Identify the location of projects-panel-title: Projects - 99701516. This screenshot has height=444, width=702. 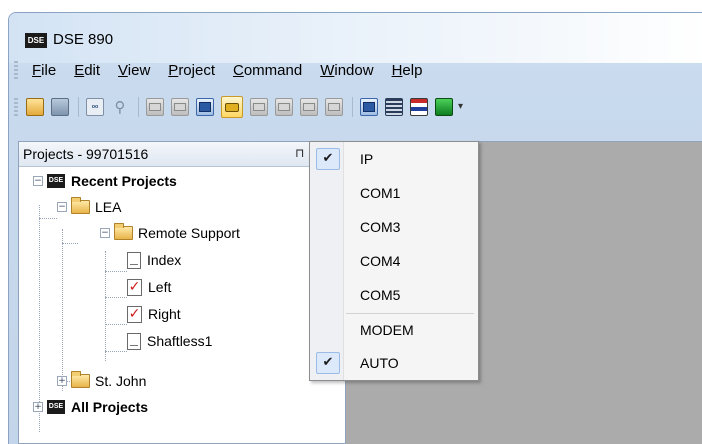
(86, 154).